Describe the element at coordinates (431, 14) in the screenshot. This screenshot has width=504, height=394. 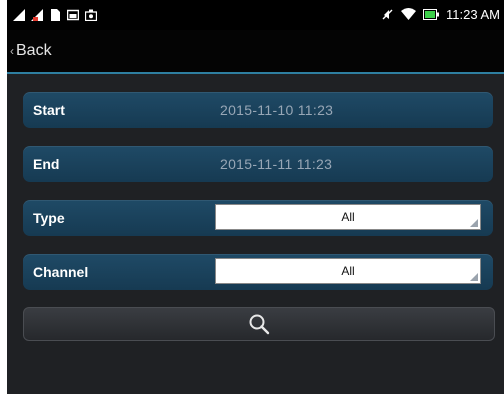
I see `battery-icon` at that location.